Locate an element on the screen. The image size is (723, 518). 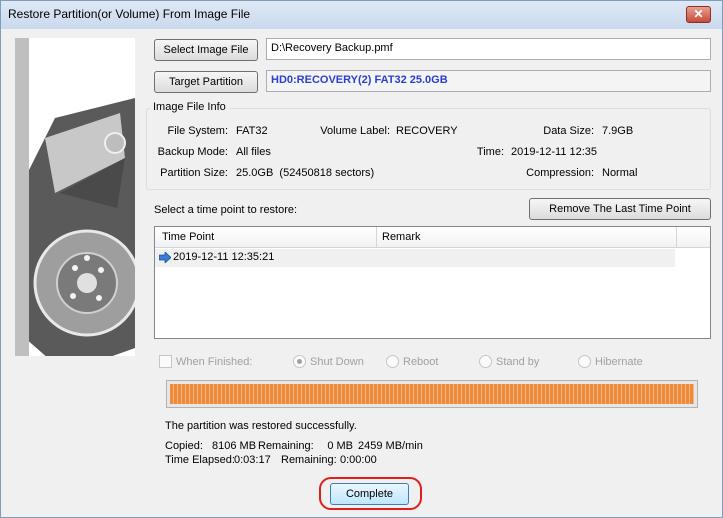
partition-size-value: 25.0GB (52450818 sectors) is located at coordinates (305, 173).